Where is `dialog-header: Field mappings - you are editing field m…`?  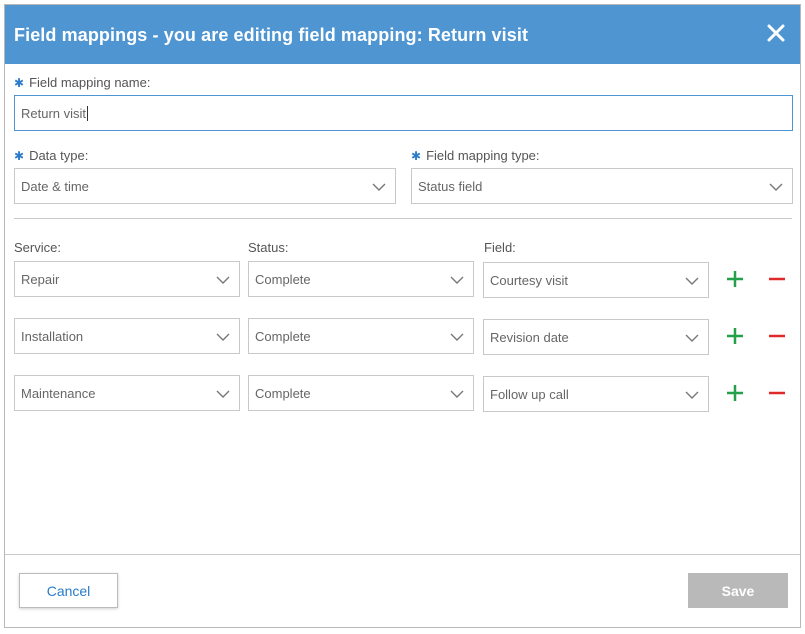
dialog-header: Field mappings - you are editing field m… is located at coordinates (402, 34).